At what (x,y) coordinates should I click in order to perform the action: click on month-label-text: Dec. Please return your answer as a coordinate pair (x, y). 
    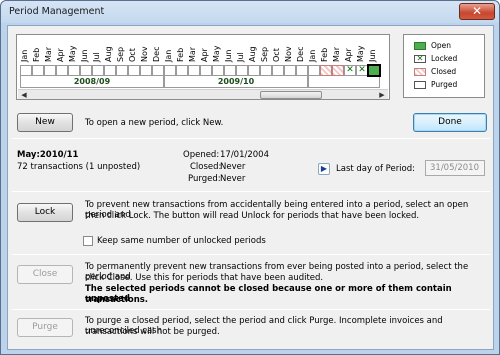
    Looking at the image, I should click on (300, 54).